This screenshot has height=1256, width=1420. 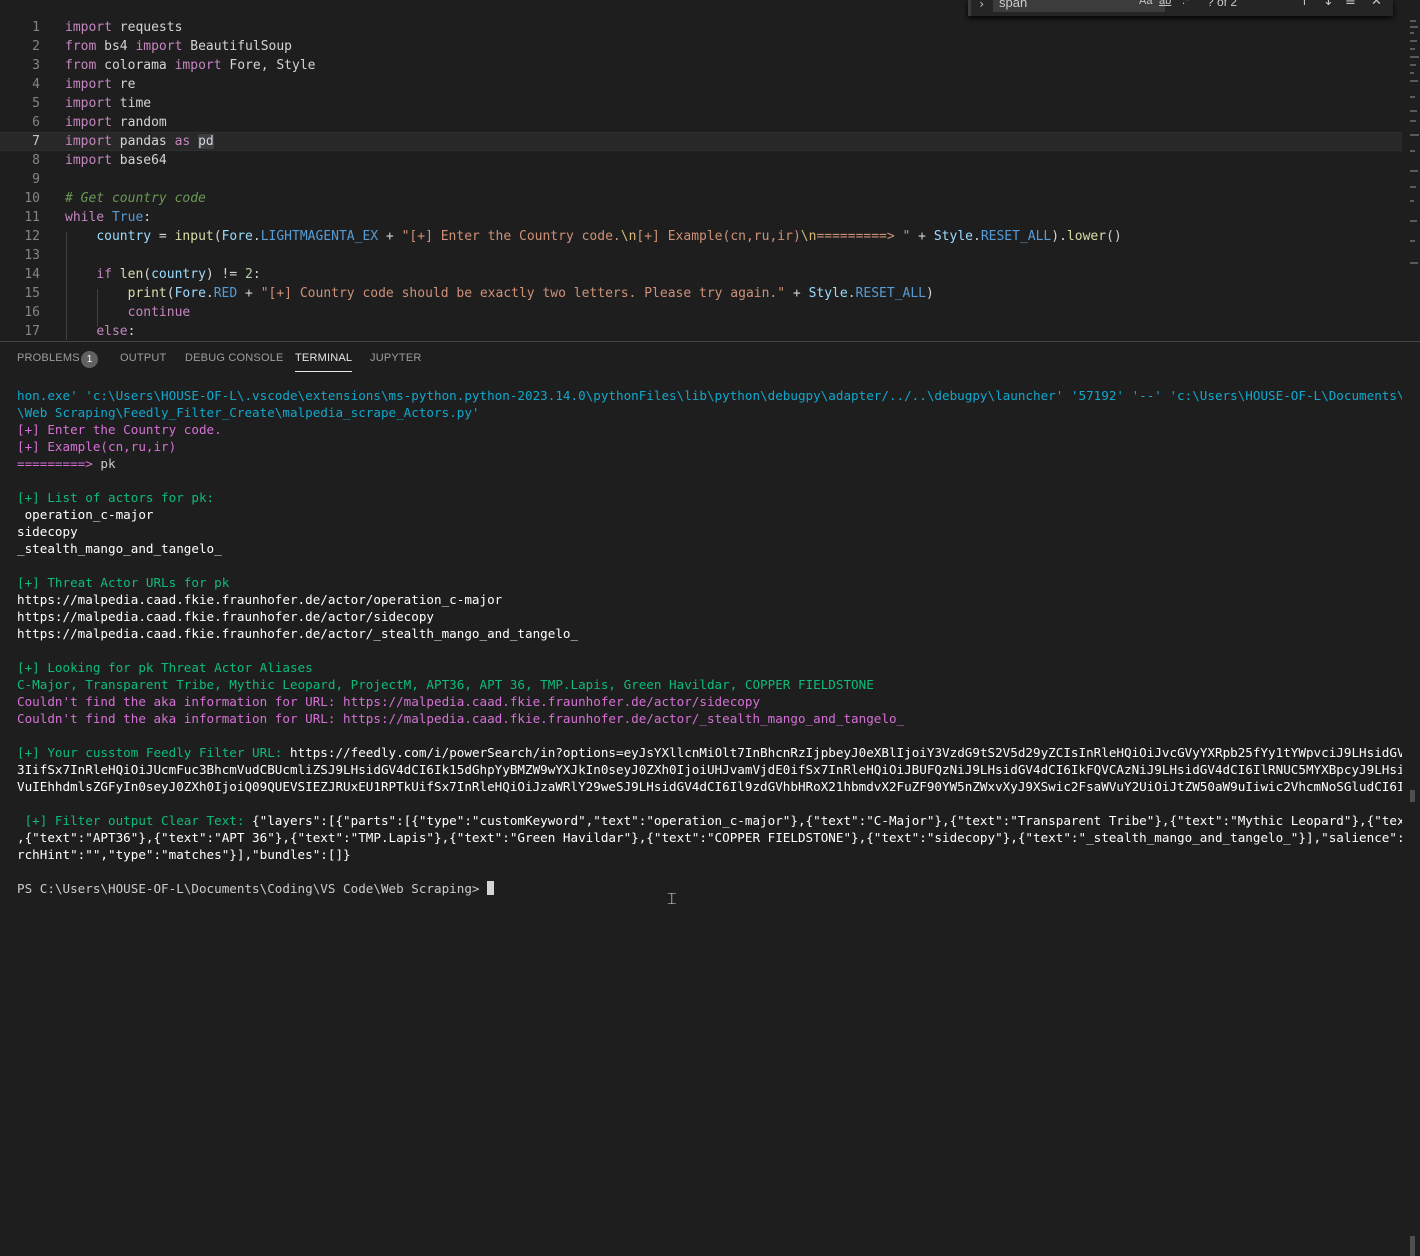 What do you see at coordinates (163, 236) in the screenshot?
I see `code-token: =` at bounding box center [163, 236].